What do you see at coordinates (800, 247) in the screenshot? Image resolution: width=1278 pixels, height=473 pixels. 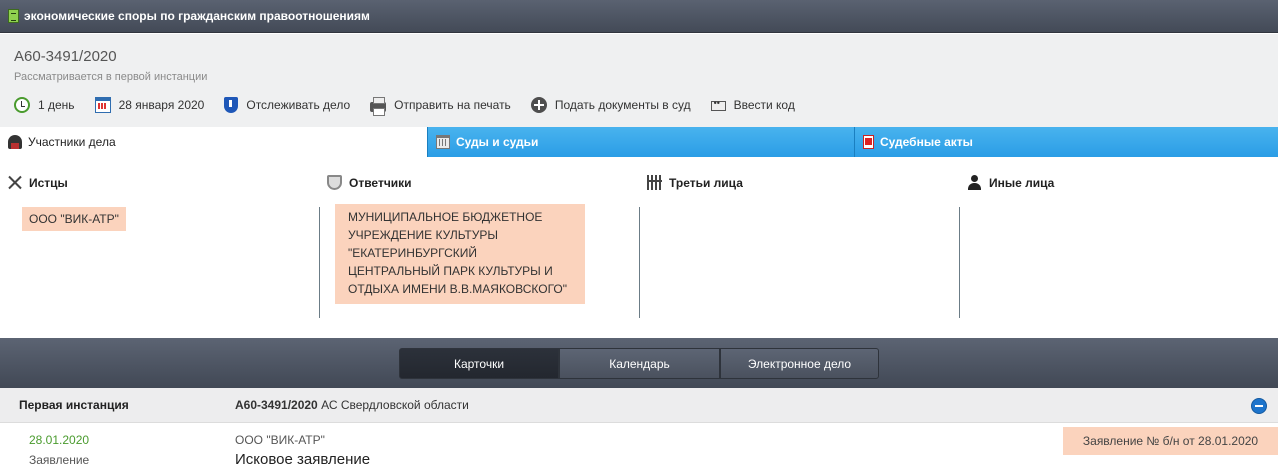 I see `third-parties-column: Третьи лица` at bounding box center [800, 247].